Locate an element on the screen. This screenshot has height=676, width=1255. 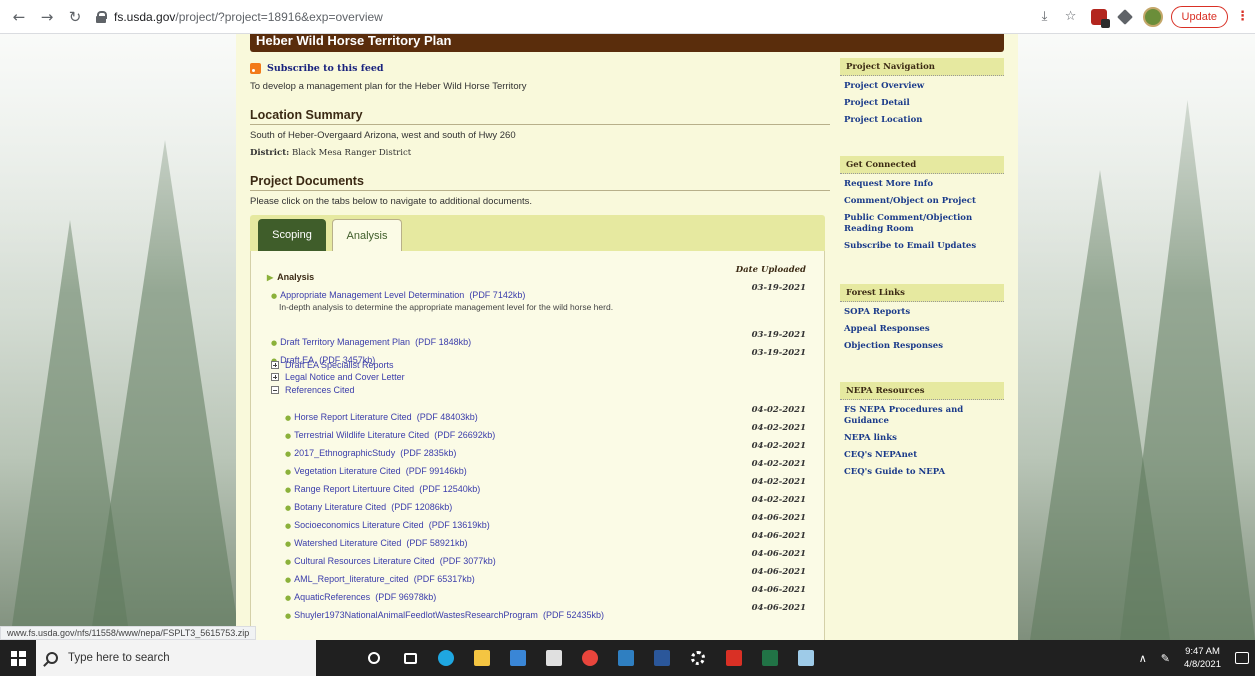
puzzle-icon is located at coordinates (1124, 16).